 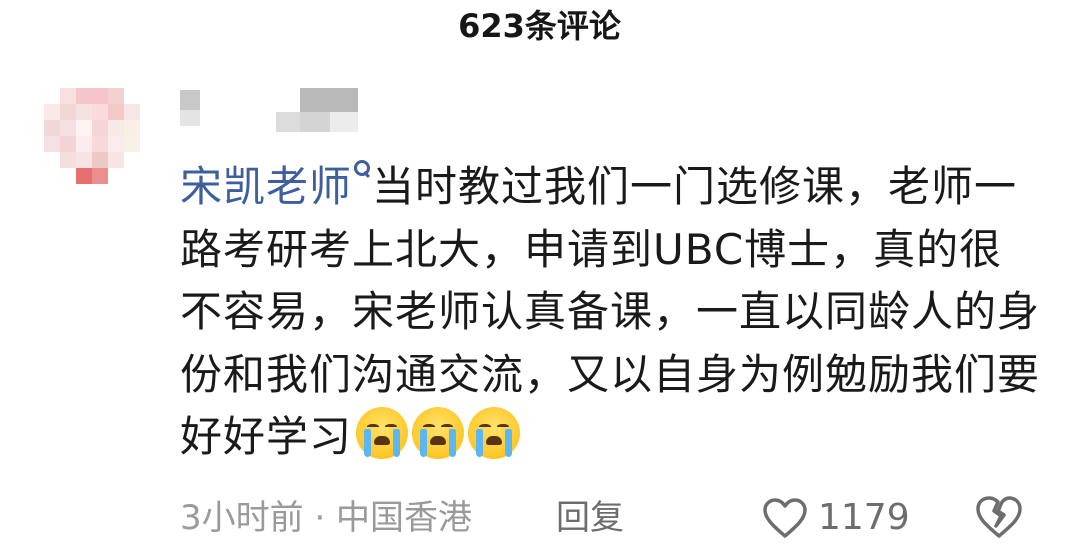 I want to click on comment-meta: 3小时前 · 中国香港, so click(x=326, y=518).